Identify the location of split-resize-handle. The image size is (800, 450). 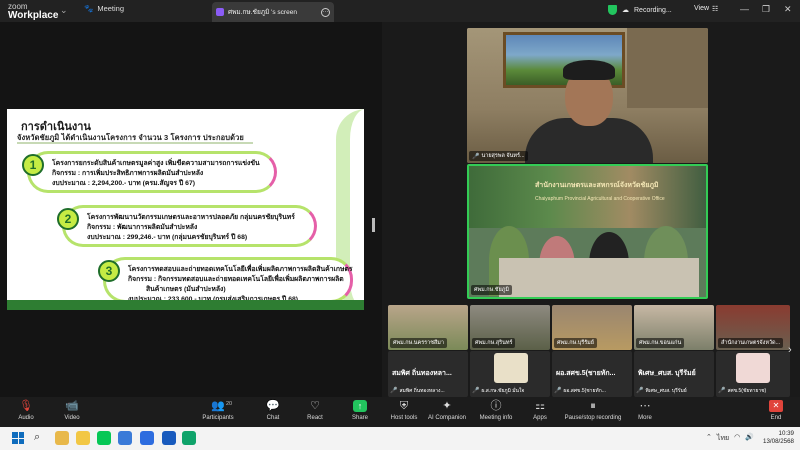
(373, 225).